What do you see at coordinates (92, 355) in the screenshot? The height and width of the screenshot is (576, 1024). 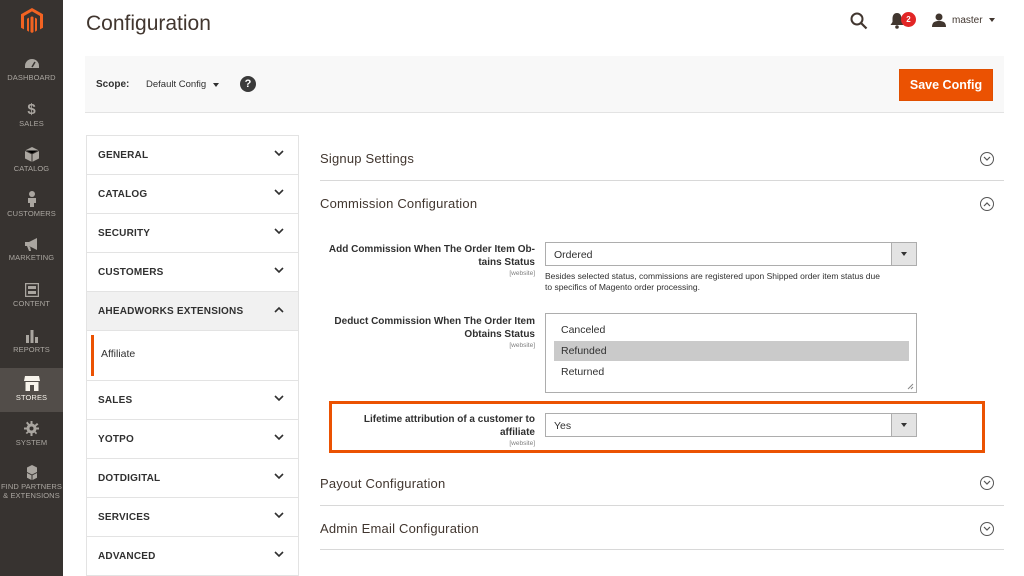 I see `active-indicator` at bounding box center [92, 355].